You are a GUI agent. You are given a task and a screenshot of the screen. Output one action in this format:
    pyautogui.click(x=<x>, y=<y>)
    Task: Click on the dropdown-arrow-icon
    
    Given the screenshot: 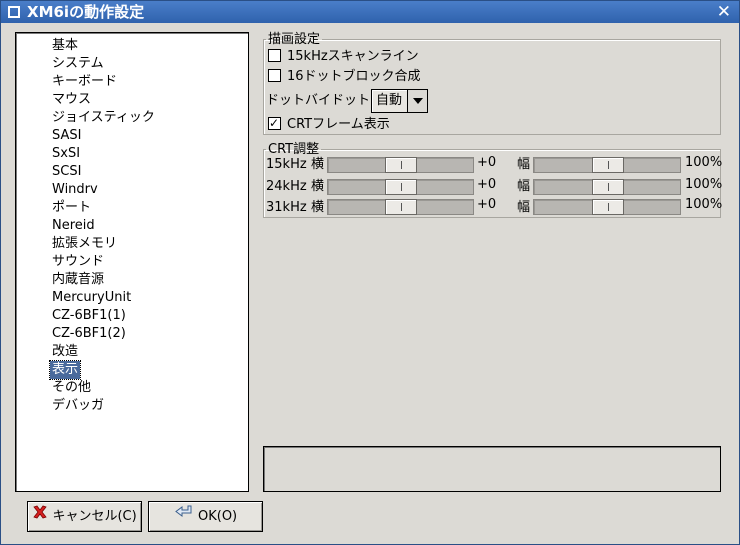 What is the action you would take?
    pyautogui.click(x=417, y=101)
    